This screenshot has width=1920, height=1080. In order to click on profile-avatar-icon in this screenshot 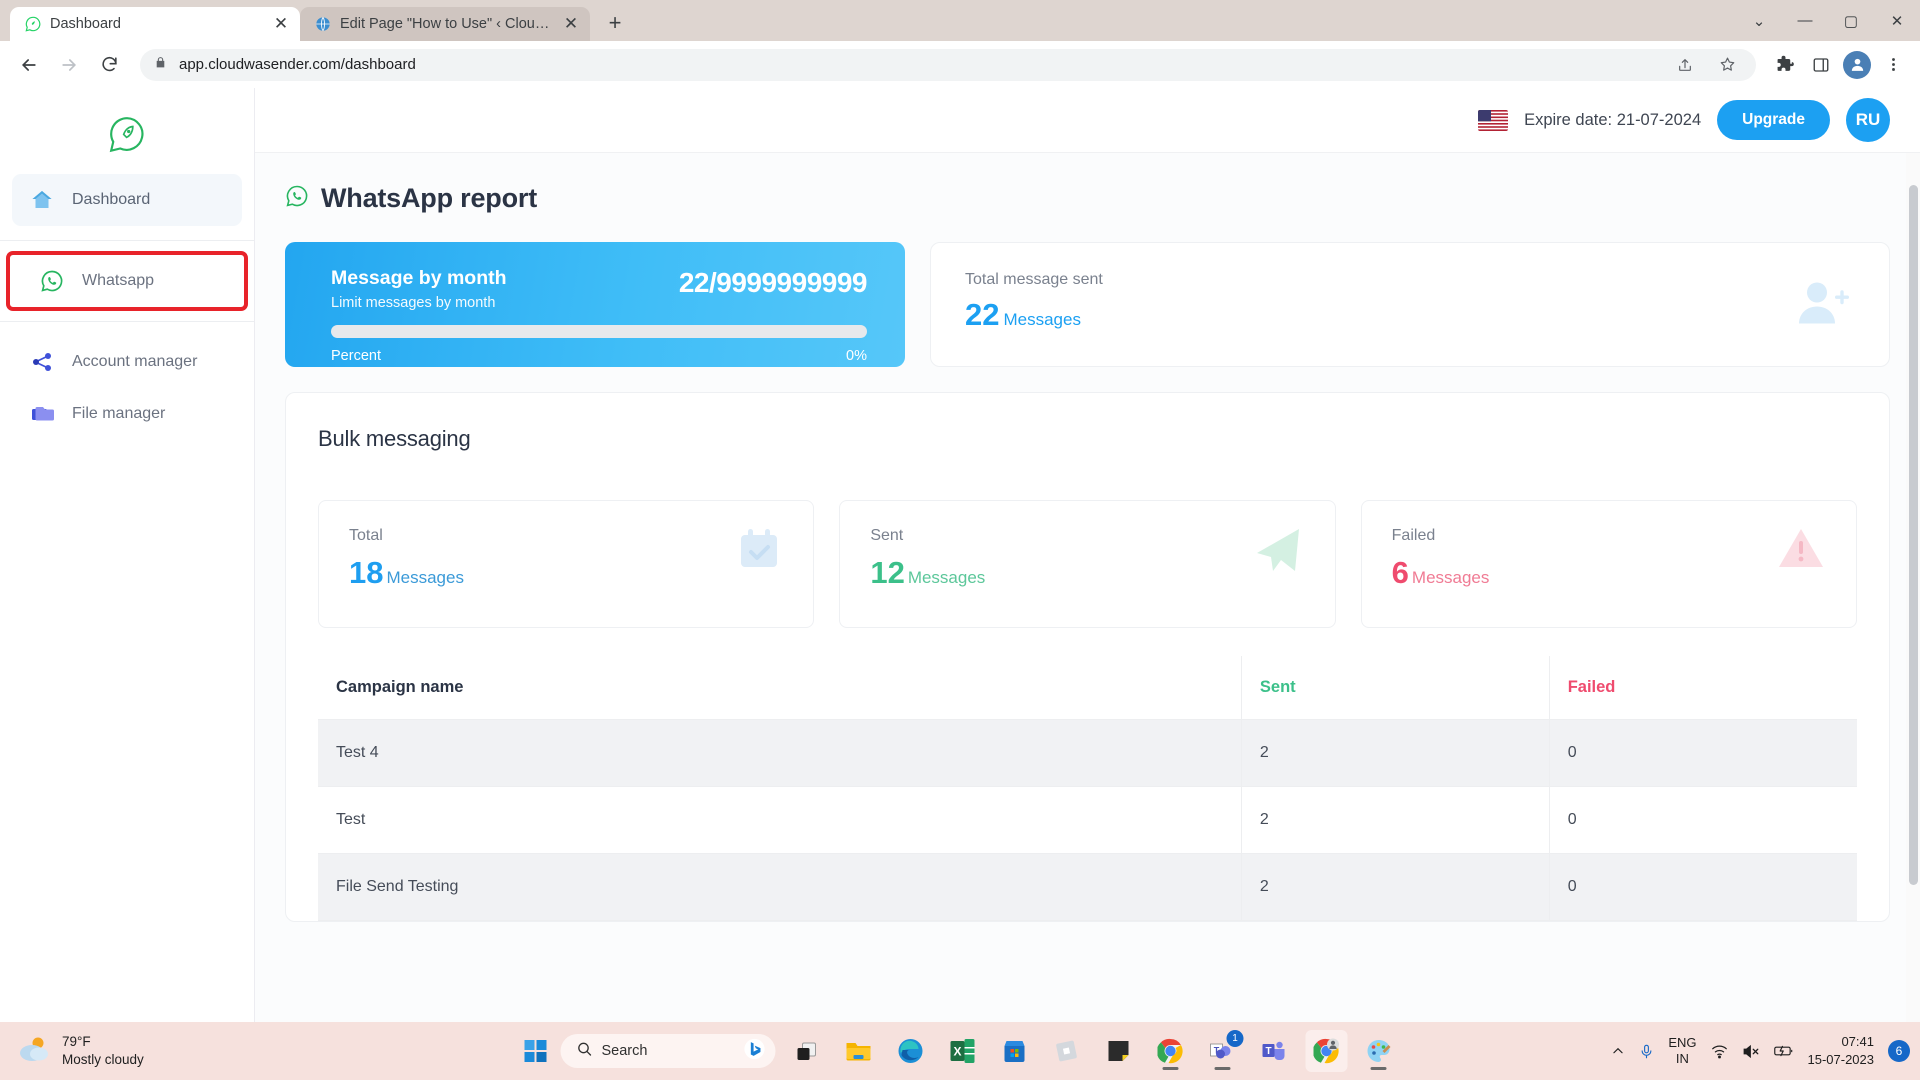, I will do `click(1857, 65)`.